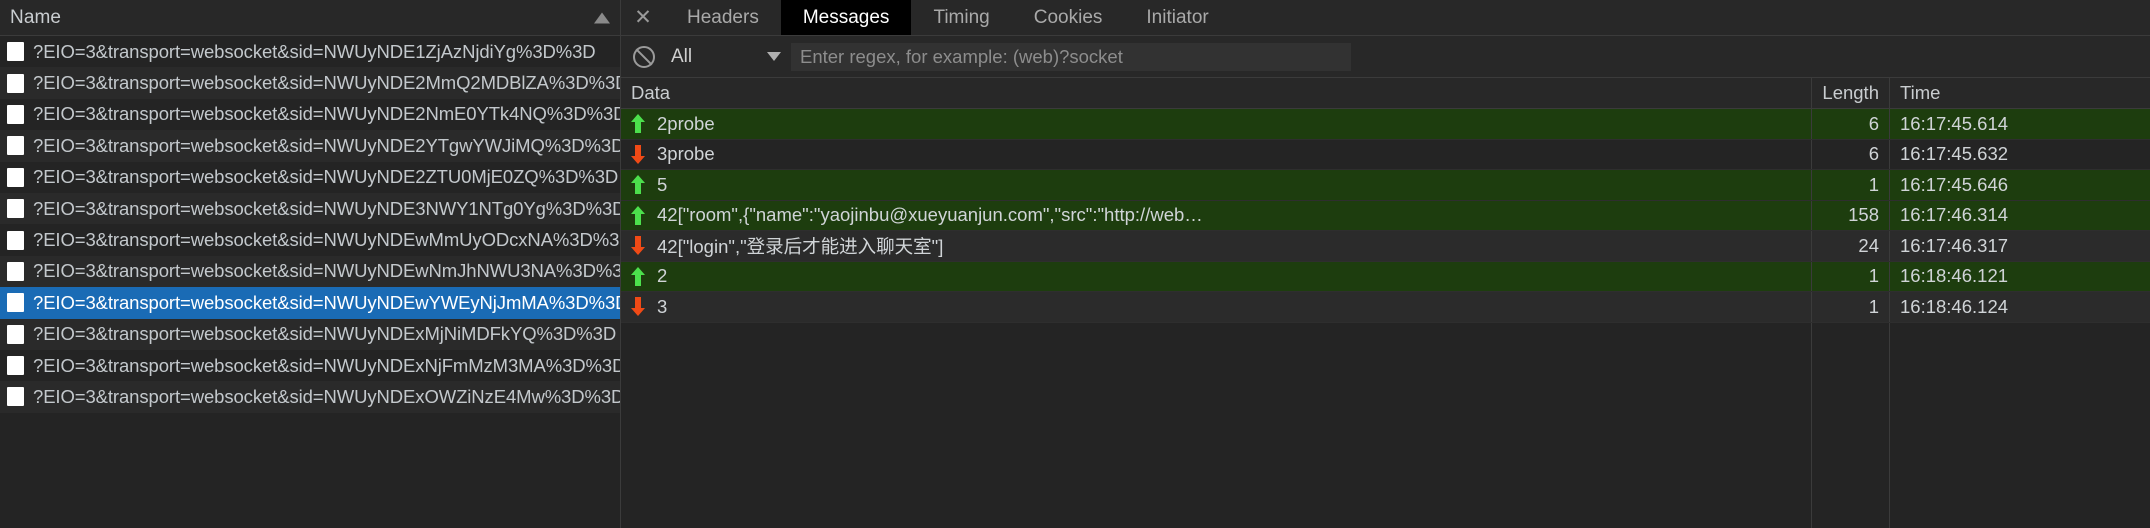 The image size is (2150, 528). I want to click on tab-list: Headers Messages Timing Cookies Initiator, so click(948, 17).